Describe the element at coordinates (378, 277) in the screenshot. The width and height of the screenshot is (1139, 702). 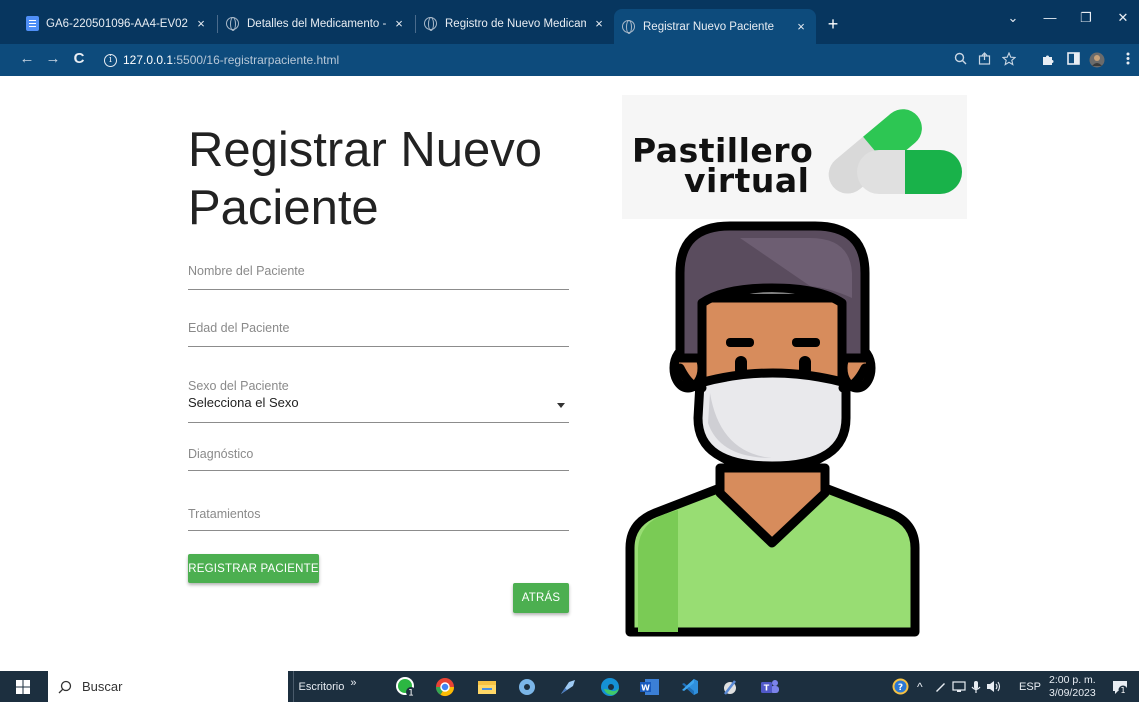
I see `patient-name-field: Nombre del Paciente` at that location.